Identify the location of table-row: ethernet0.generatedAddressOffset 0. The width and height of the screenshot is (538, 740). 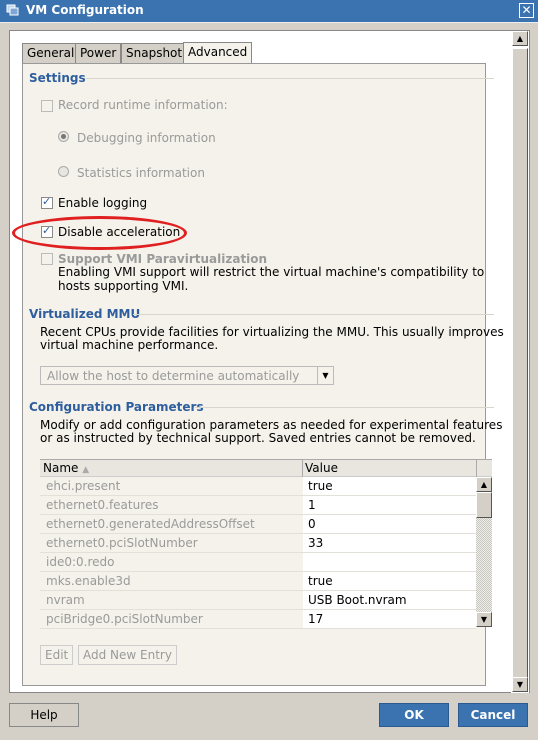
(258, 524).